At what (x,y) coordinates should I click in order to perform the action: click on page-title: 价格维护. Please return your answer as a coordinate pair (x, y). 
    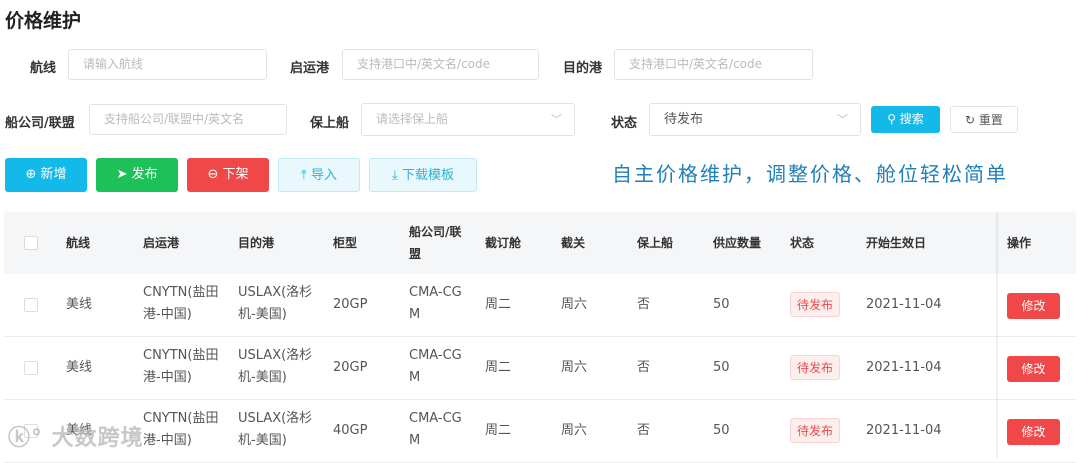
    Looking at the image, I should click on (43, 21).